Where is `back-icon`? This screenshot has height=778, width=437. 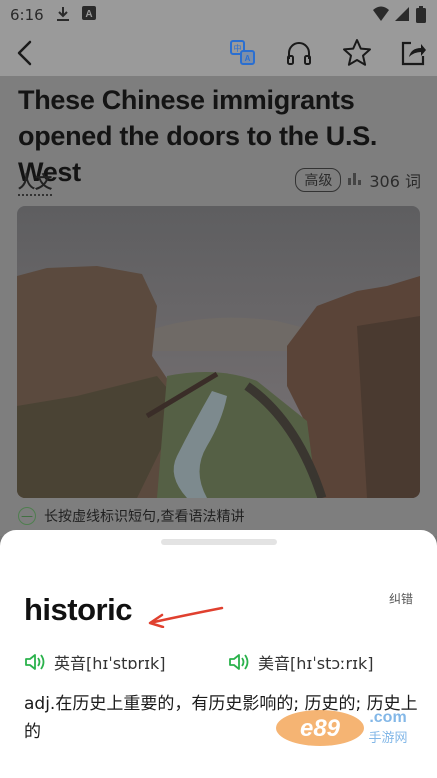 back-icon is located at coordinates (24, 53).